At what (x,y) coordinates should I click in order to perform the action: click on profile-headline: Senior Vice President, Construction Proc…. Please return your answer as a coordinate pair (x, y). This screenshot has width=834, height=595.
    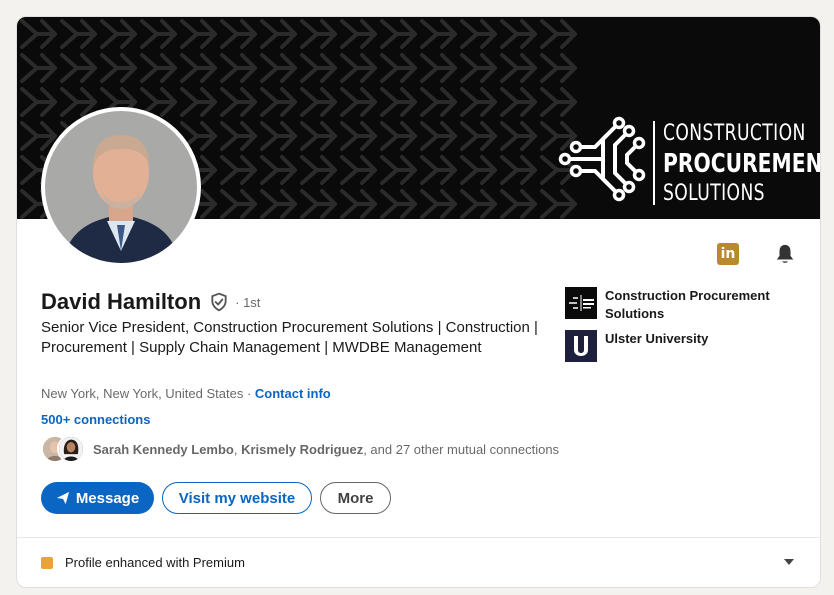
    Looking at the image, I should click on (289, 337).